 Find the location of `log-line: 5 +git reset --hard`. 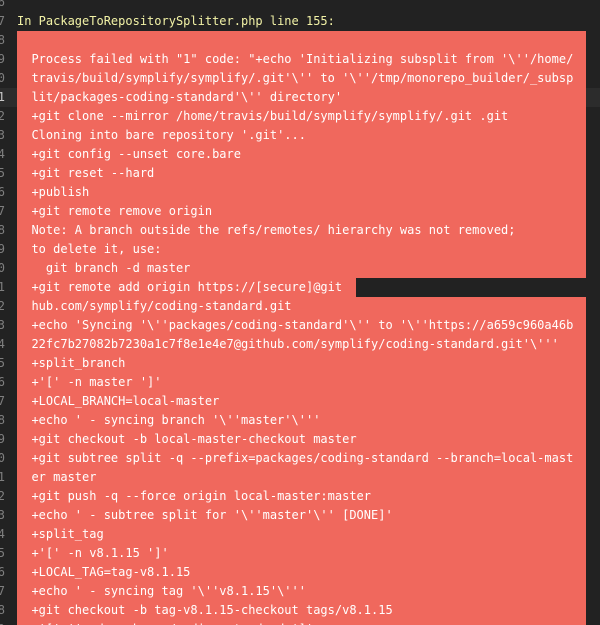

log-line: 5 +git reset --hard is located at coordinates (300, 173).